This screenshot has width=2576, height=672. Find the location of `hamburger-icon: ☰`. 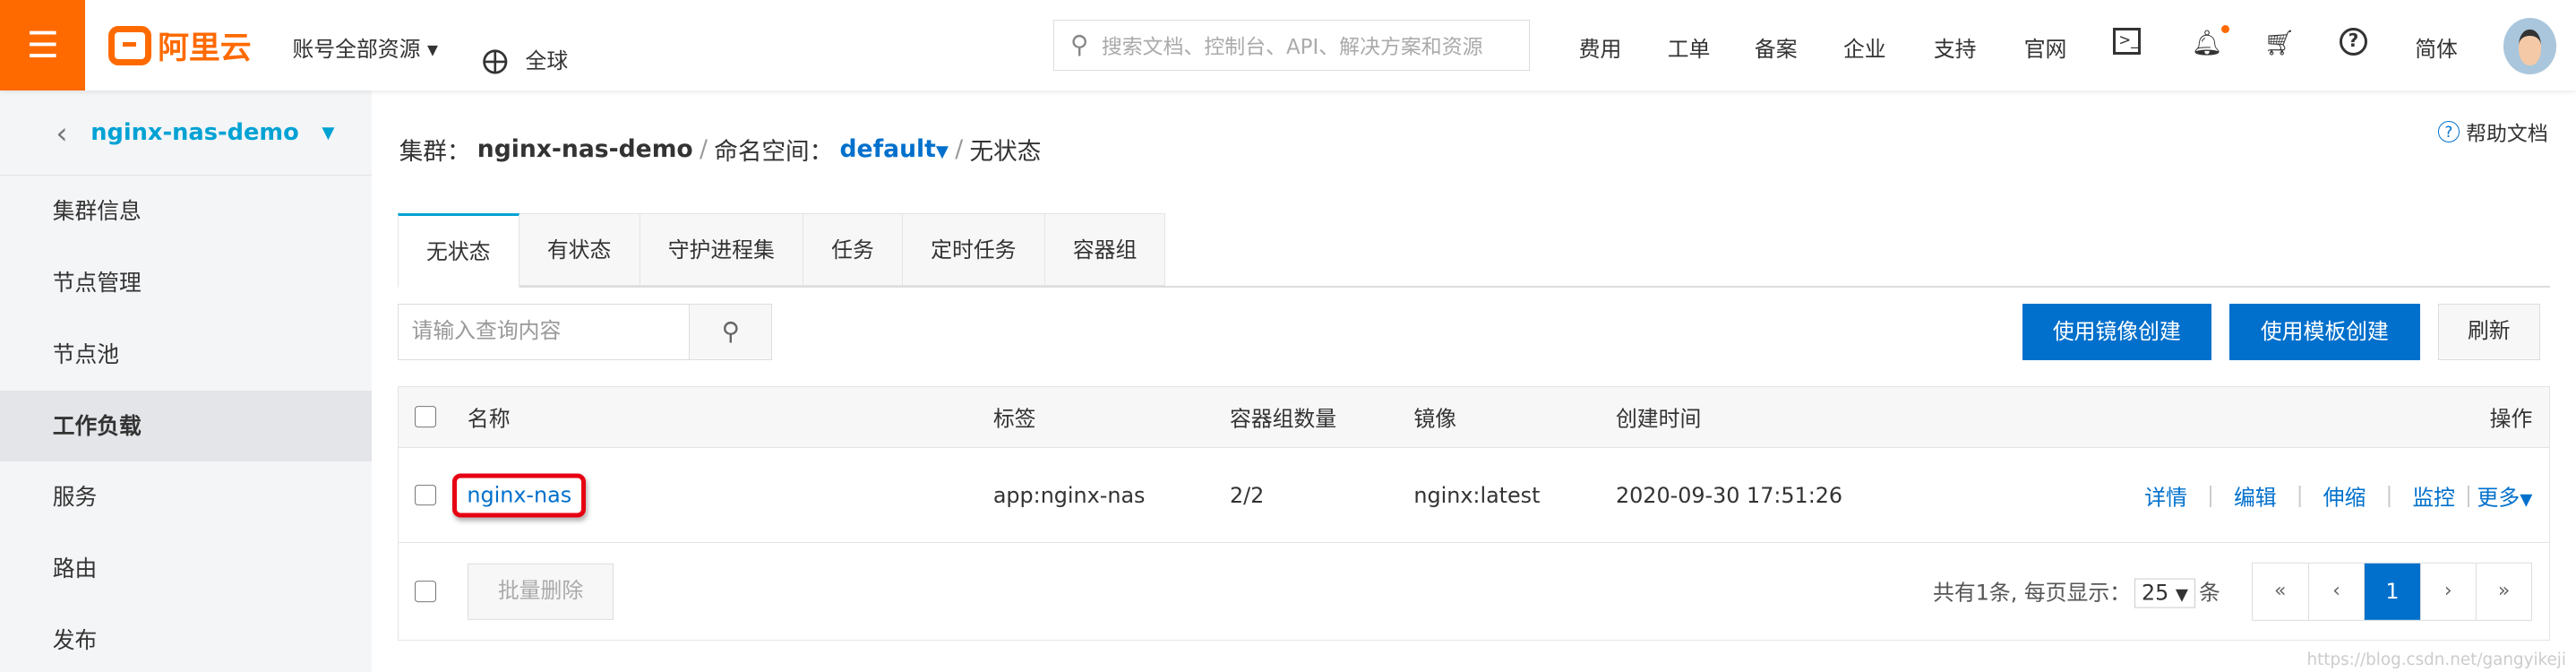

hamburger-icon: ☰ is located at coordinates (42, 44).